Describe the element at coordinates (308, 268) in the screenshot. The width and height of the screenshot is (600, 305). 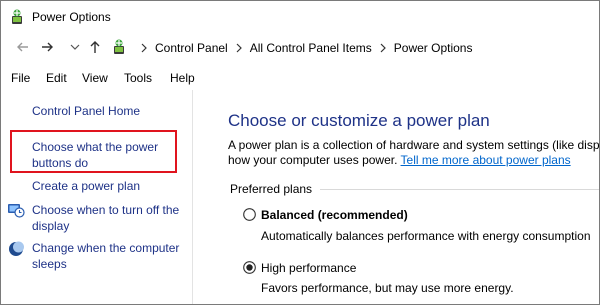
I see `high-performance-plan-name: High performance` at that location.